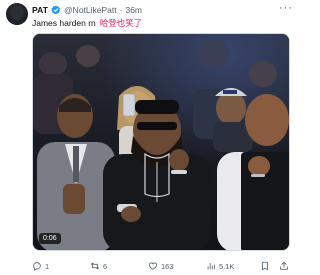 Image resolution: width=320 pixels, height=275 pixels. What do you see at coordinates (50, 238) in the screenshot?
I see `video-duration: 0:06` at bounding box center [50, 238].